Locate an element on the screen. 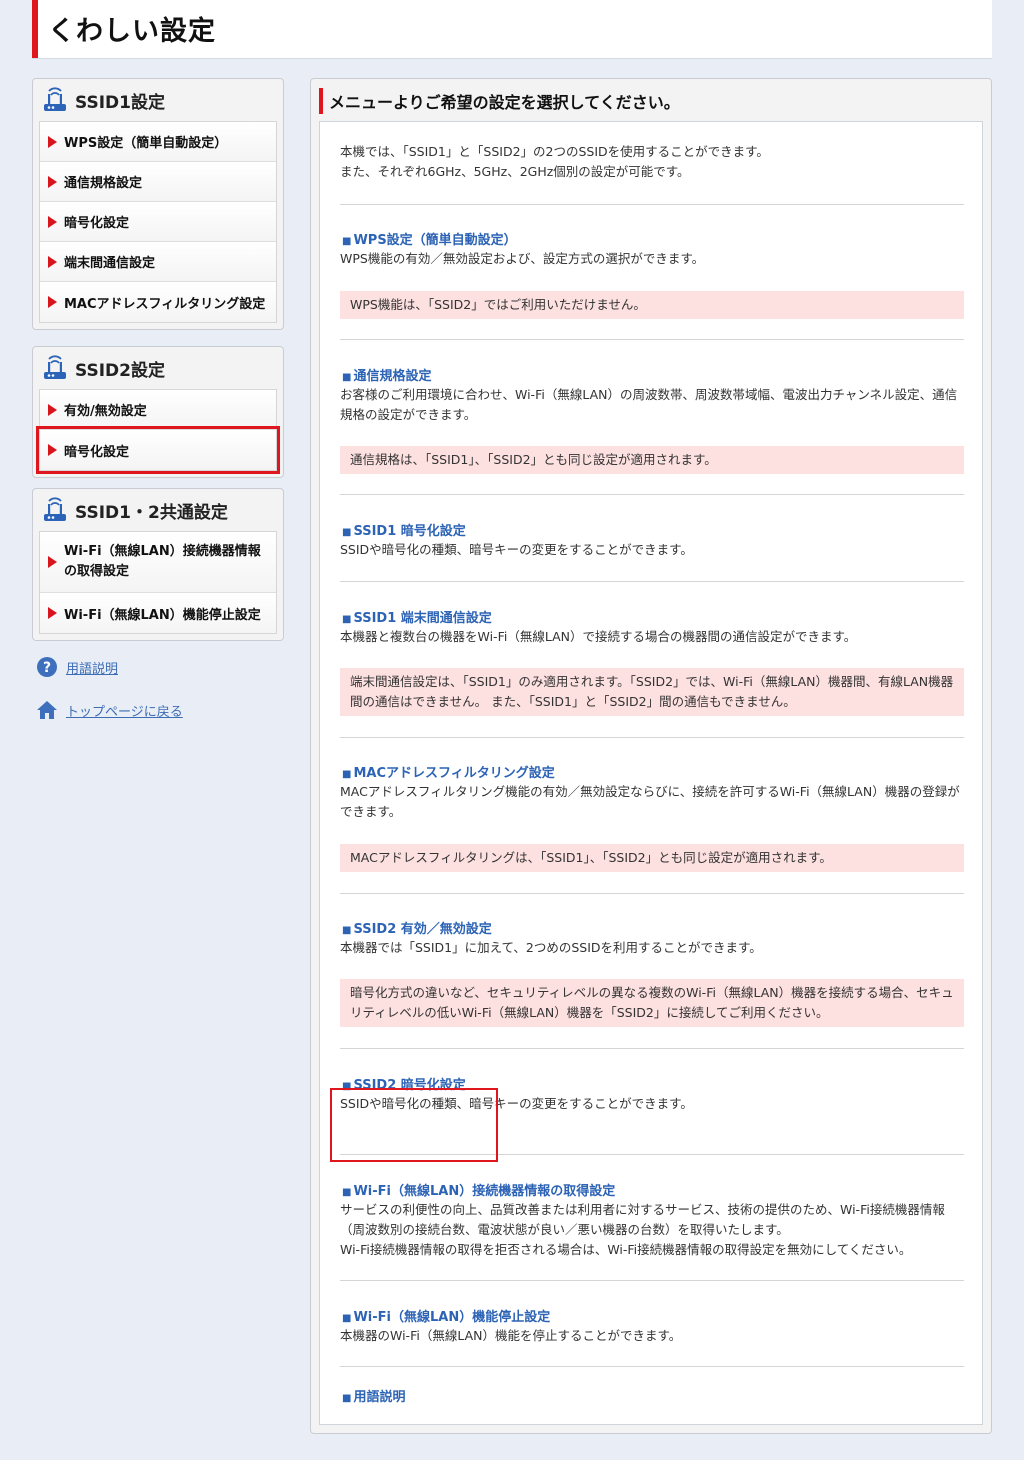 This screenshot has height=1460, width=1024. main-title: メニューよりご希望の設定を選択してください。 is located at coordinates (499, 101).